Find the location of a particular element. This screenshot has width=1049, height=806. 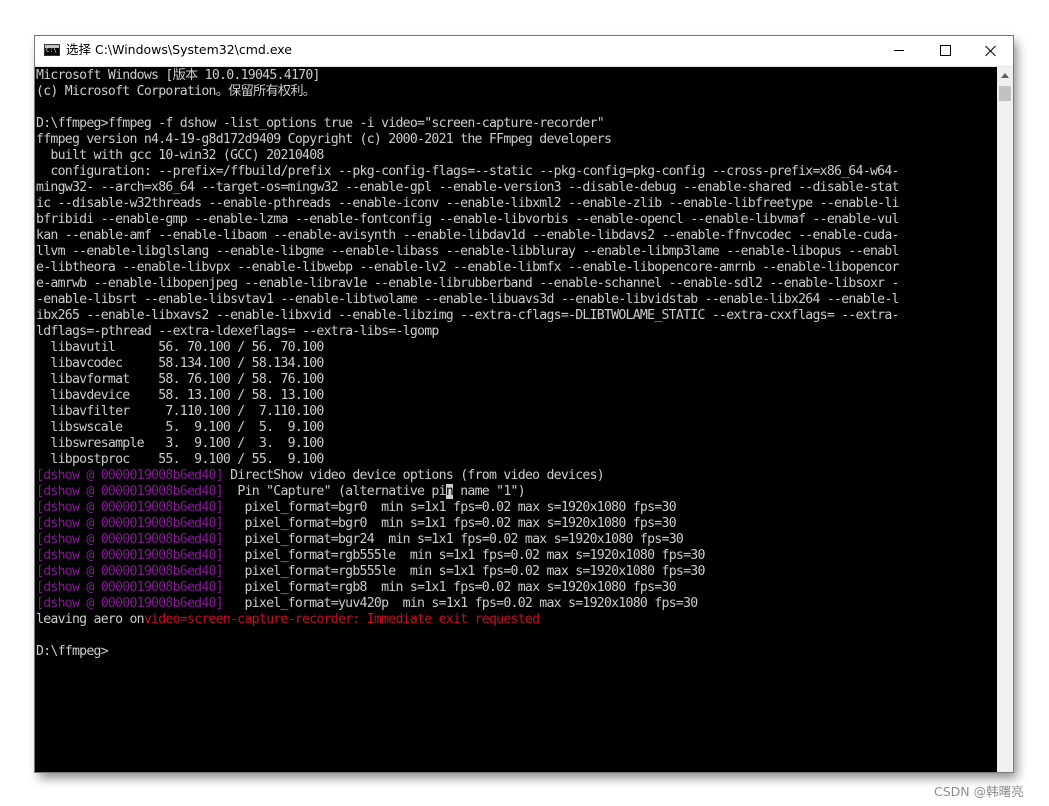

line-text: libavfilter 7.110.100 / 7.110.100 is located at coordinates (180, 411).